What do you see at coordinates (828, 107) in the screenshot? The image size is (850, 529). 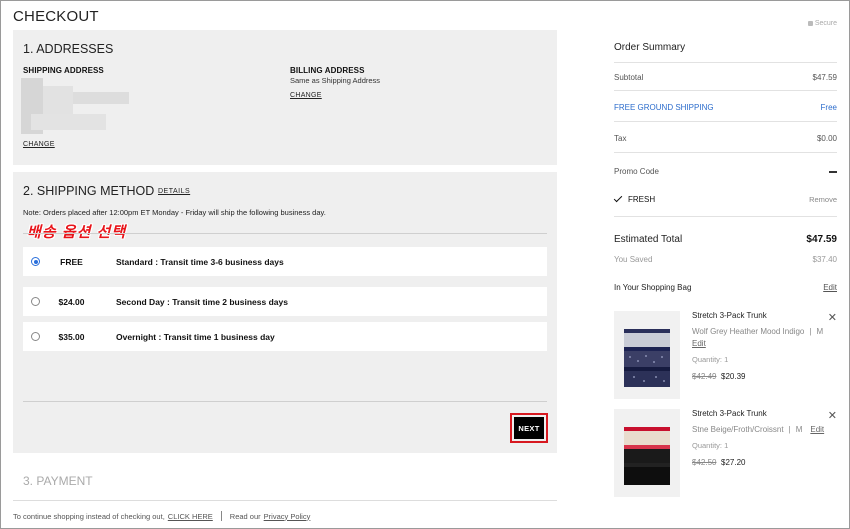 I see `shipping-value: Free` at bounding box center [828, 107].